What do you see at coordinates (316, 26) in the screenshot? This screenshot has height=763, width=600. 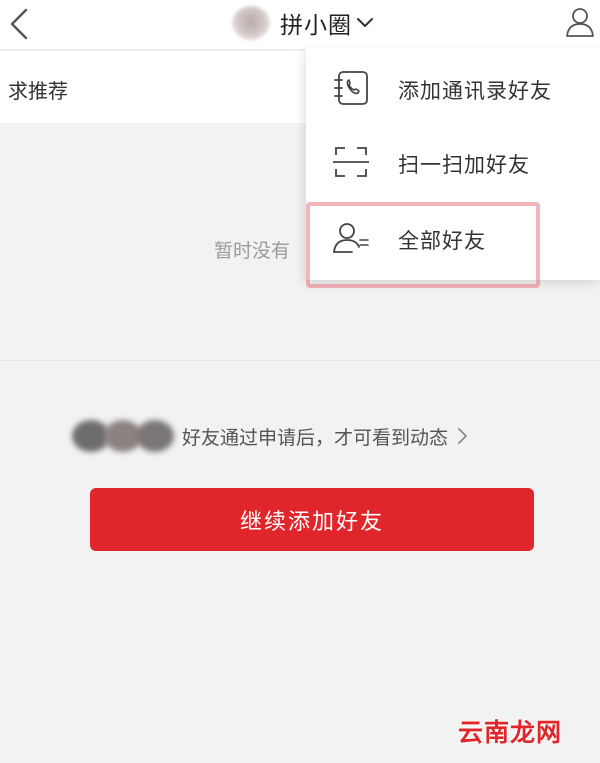 I see `page-title: 拼小圈` at bounding box center [316, 26].